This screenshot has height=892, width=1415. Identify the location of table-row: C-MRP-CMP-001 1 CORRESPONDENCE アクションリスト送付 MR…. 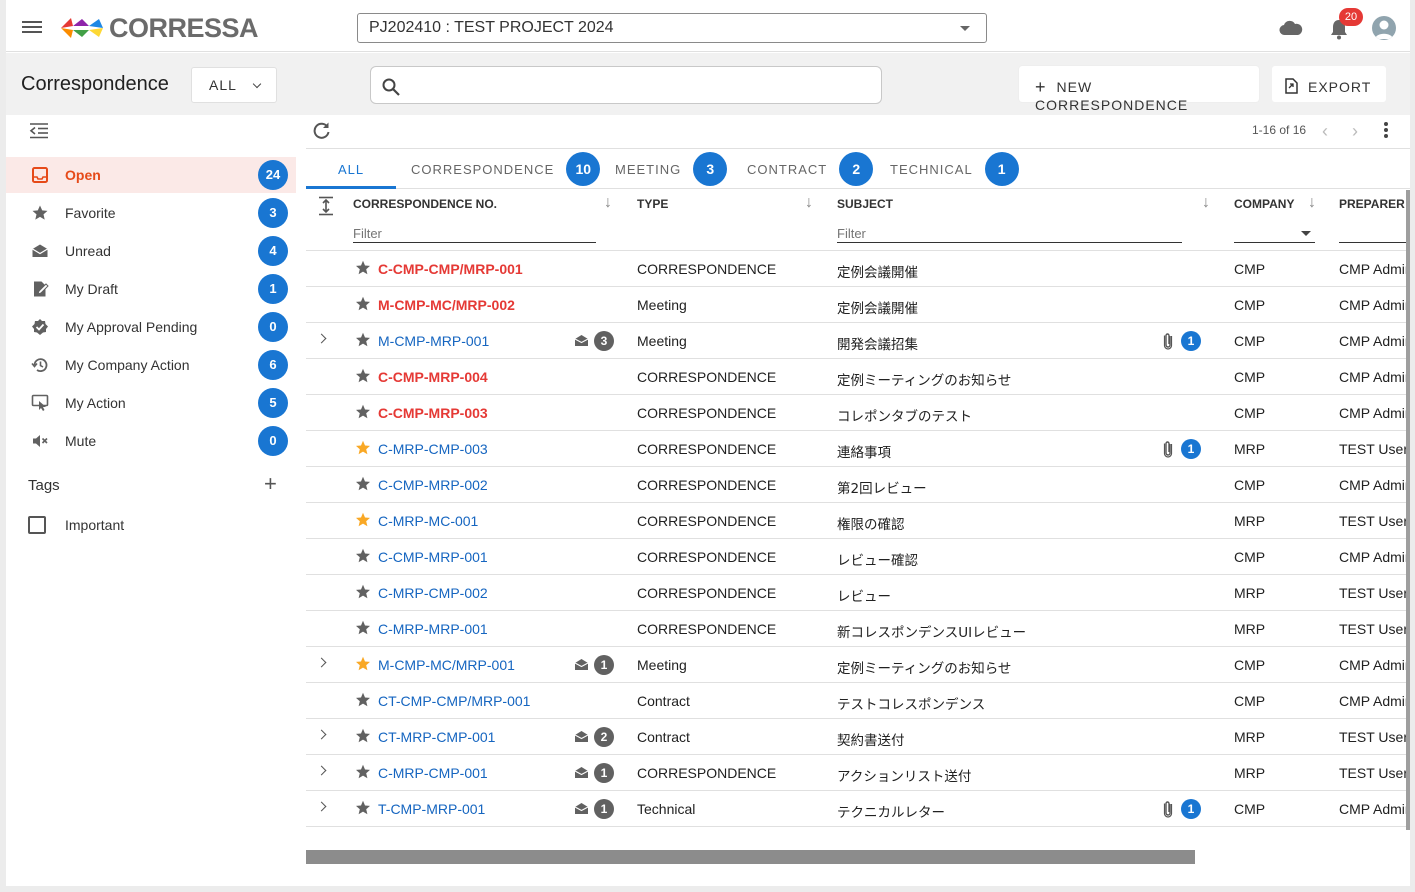
(857, 773).